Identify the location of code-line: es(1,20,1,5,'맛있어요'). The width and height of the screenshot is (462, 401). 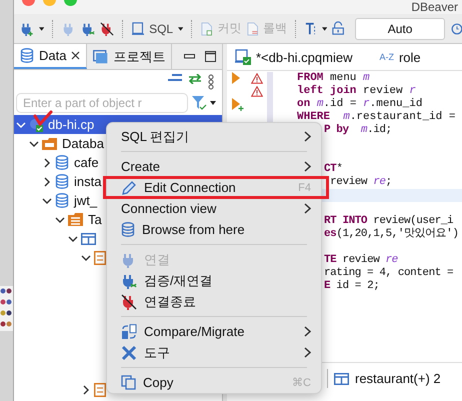
(391, 234).